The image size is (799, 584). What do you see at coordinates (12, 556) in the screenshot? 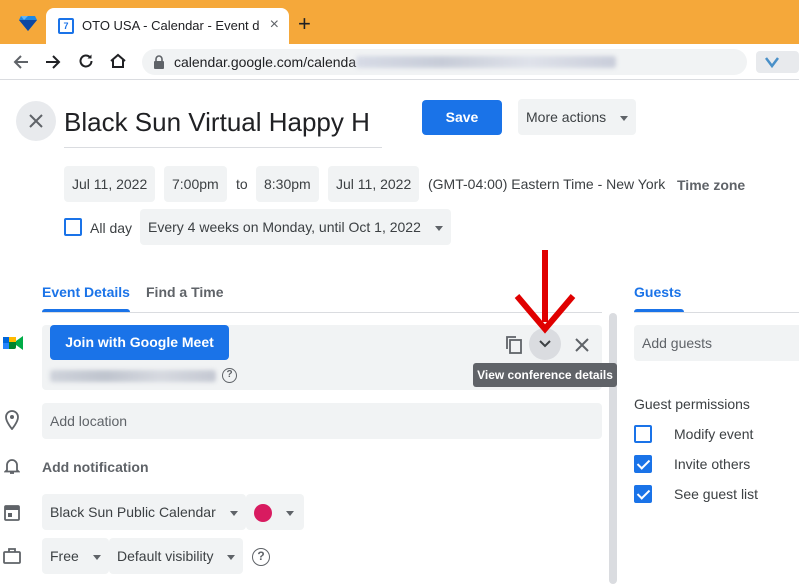
I see `briefcase-icon` at bounding box center [12, 556].